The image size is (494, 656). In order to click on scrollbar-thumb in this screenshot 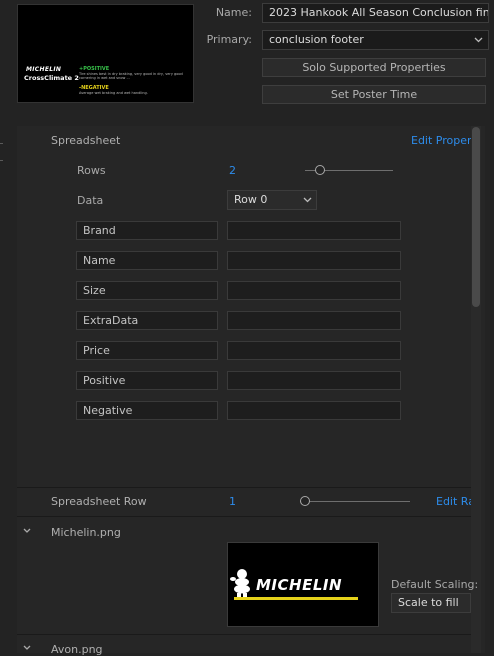, I will do `click(476, 217)`.